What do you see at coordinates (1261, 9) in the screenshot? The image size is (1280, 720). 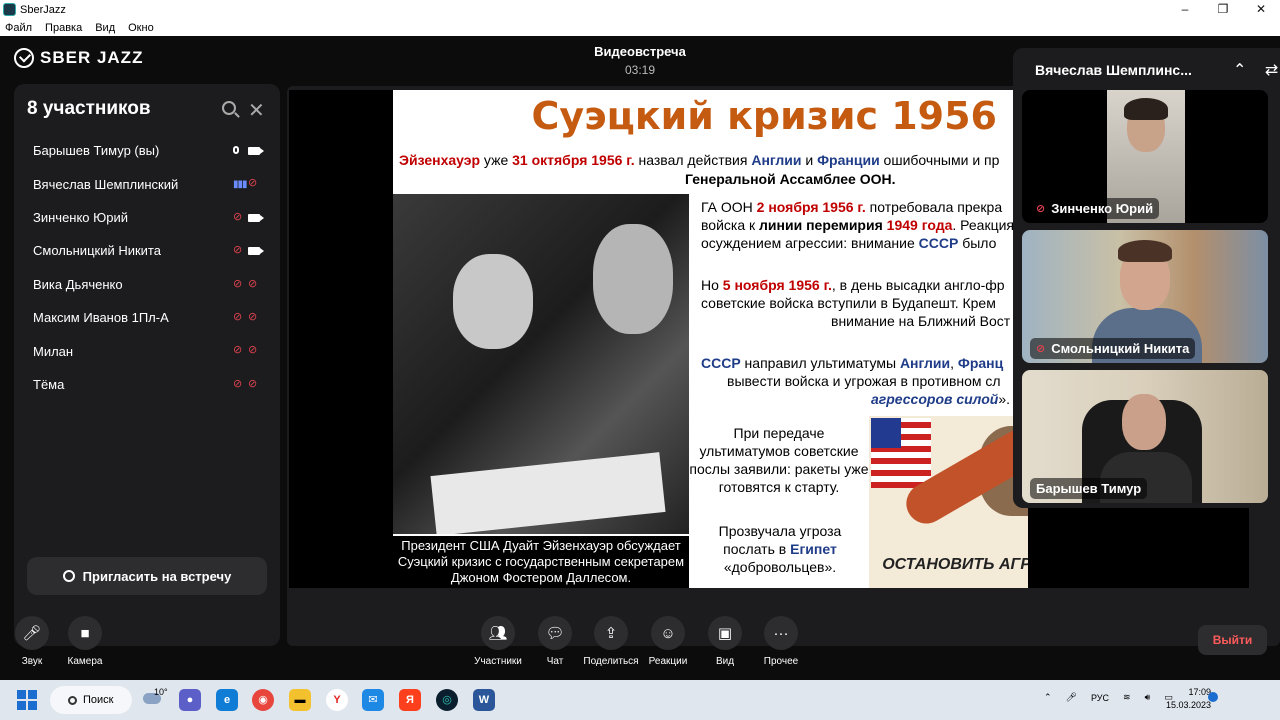 I see `close-window-button: ✕` at bounding box center [1261, 9].